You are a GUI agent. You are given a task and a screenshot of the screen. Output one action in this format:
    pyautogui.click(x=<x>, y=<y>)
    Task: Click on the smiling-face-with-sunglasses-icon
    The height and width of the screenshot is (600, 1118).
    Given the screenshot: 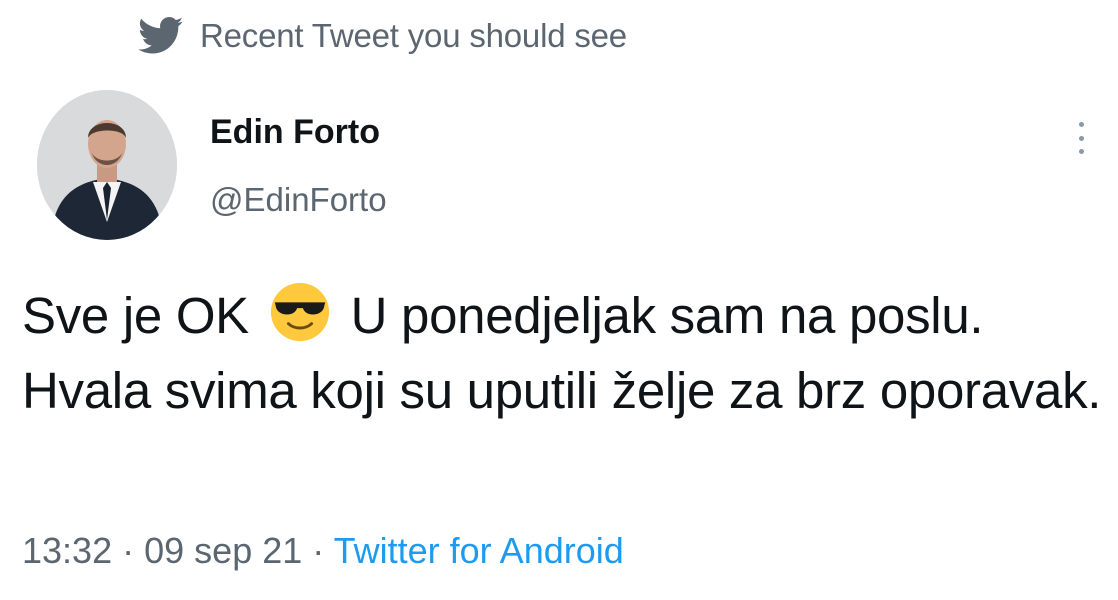 What is the action you would take?
    pyautogui.click(x=299, y=312)
    